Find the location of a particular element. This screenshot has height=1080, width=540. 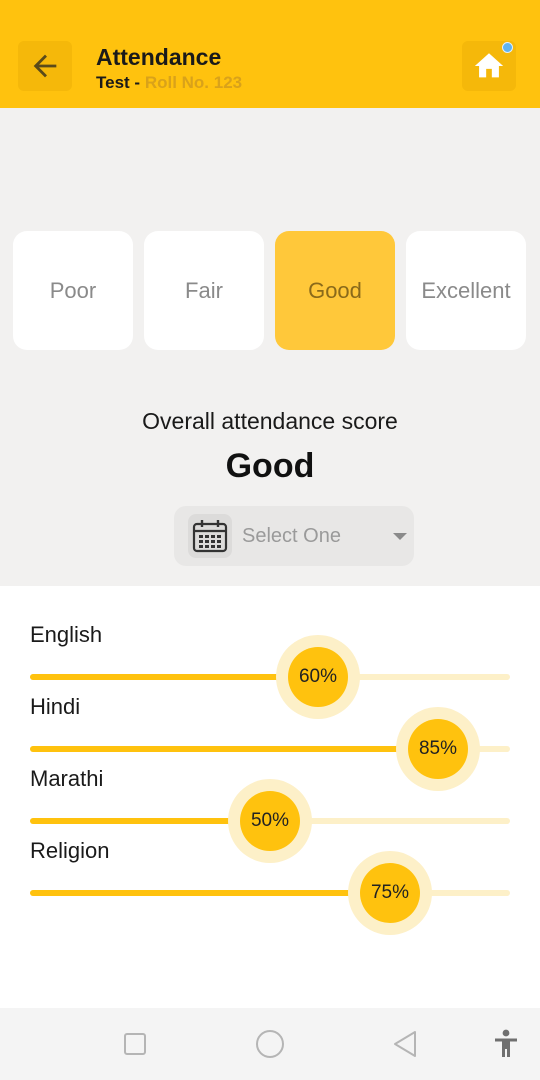

rating-option-poor: Poor is located at coordinates (73, 290).